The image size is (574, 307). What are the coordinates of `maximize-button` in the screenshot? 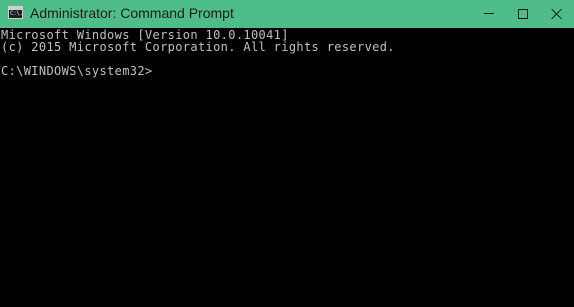 It's located at (523, 14).